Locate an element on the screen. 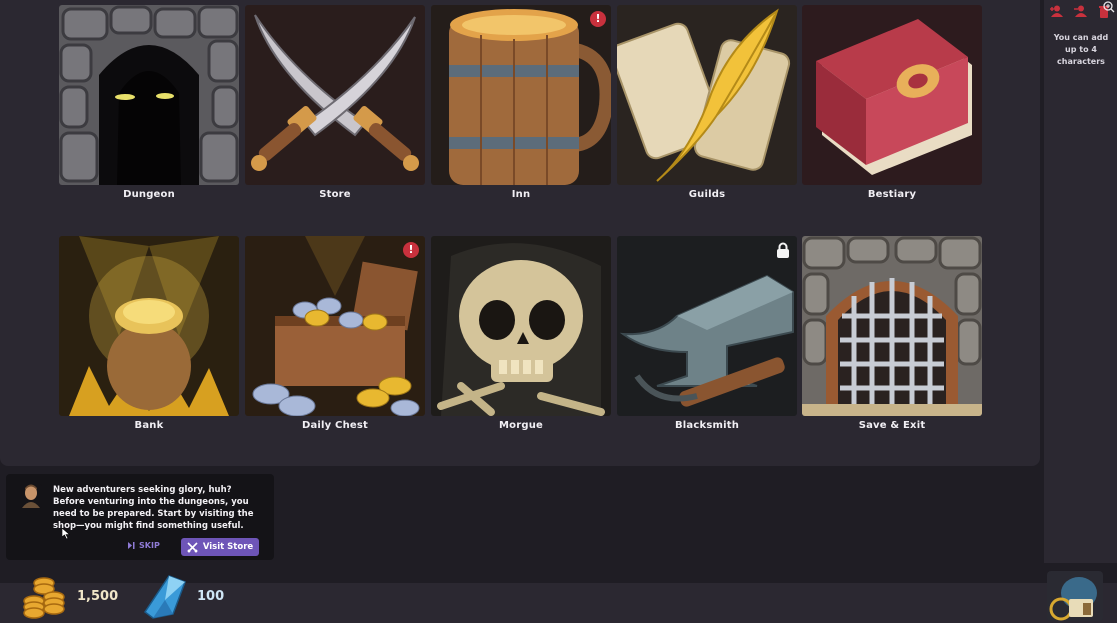 Image resolution: width=1117 pixels, height=623 pixels. daily-chest-tile: ! is located at coordinates (335, 326).